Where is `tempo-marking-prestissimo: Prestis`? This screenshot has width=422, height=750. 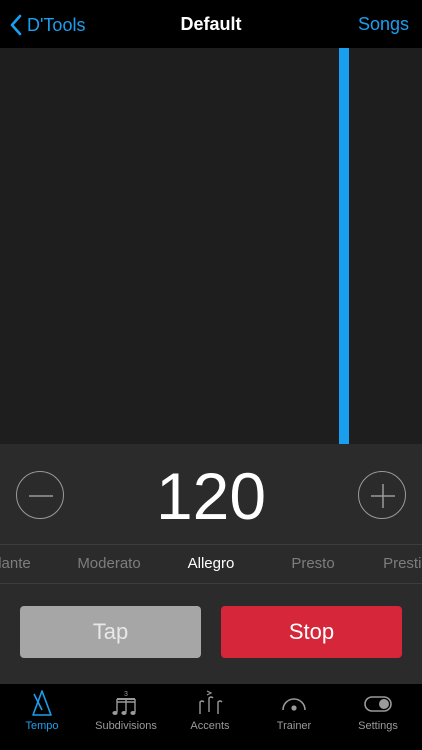
tempo-marking-prestissimo: Prestis is located at coordinates (389, 563).